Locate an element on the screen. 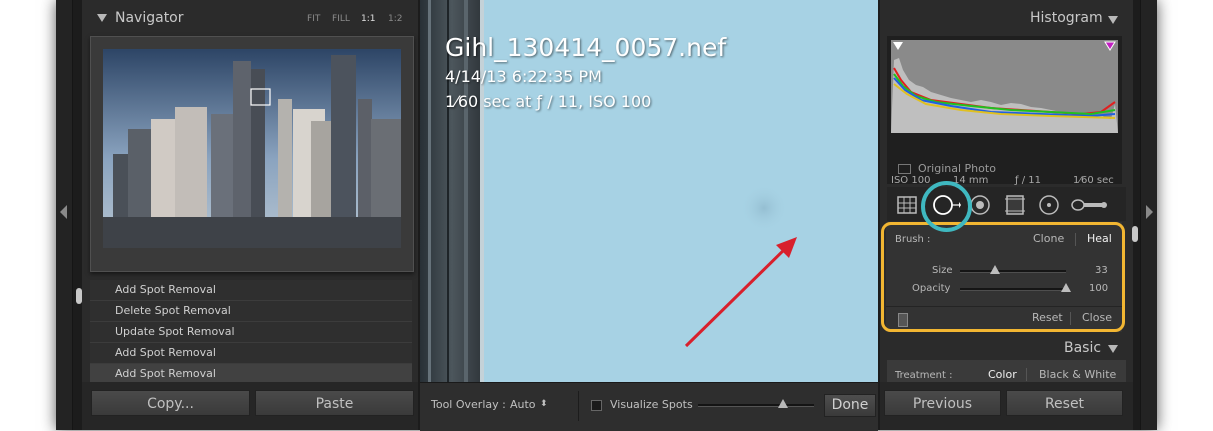 The width and height of the screenshot is (1213, 431). zoom-fill: FILL is located at coordinates (341, 19).